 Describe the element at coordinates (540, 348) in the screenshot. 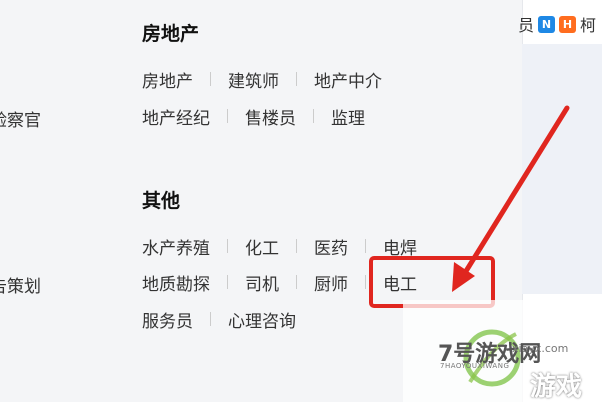

I see `watermark-domain: xiayx.com` at that location.